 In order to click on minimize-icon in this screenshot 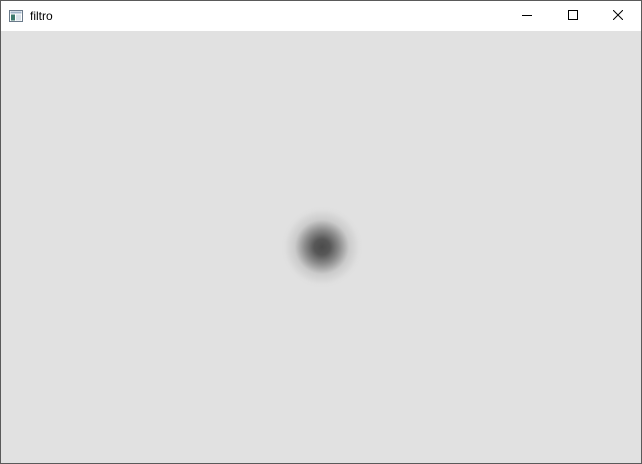, I will do `click(527, 16)`.